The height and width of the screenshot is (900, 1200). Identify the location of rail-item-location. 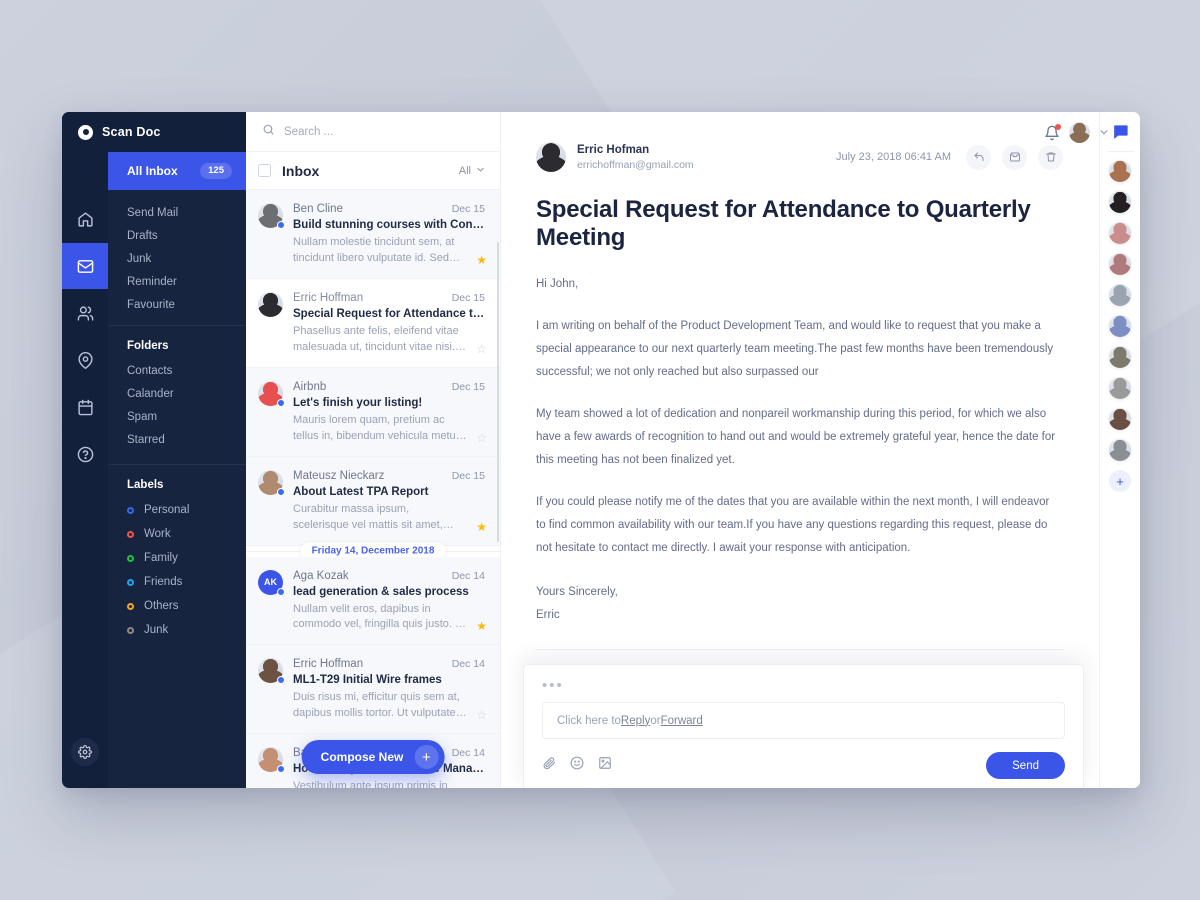
(85, 360).